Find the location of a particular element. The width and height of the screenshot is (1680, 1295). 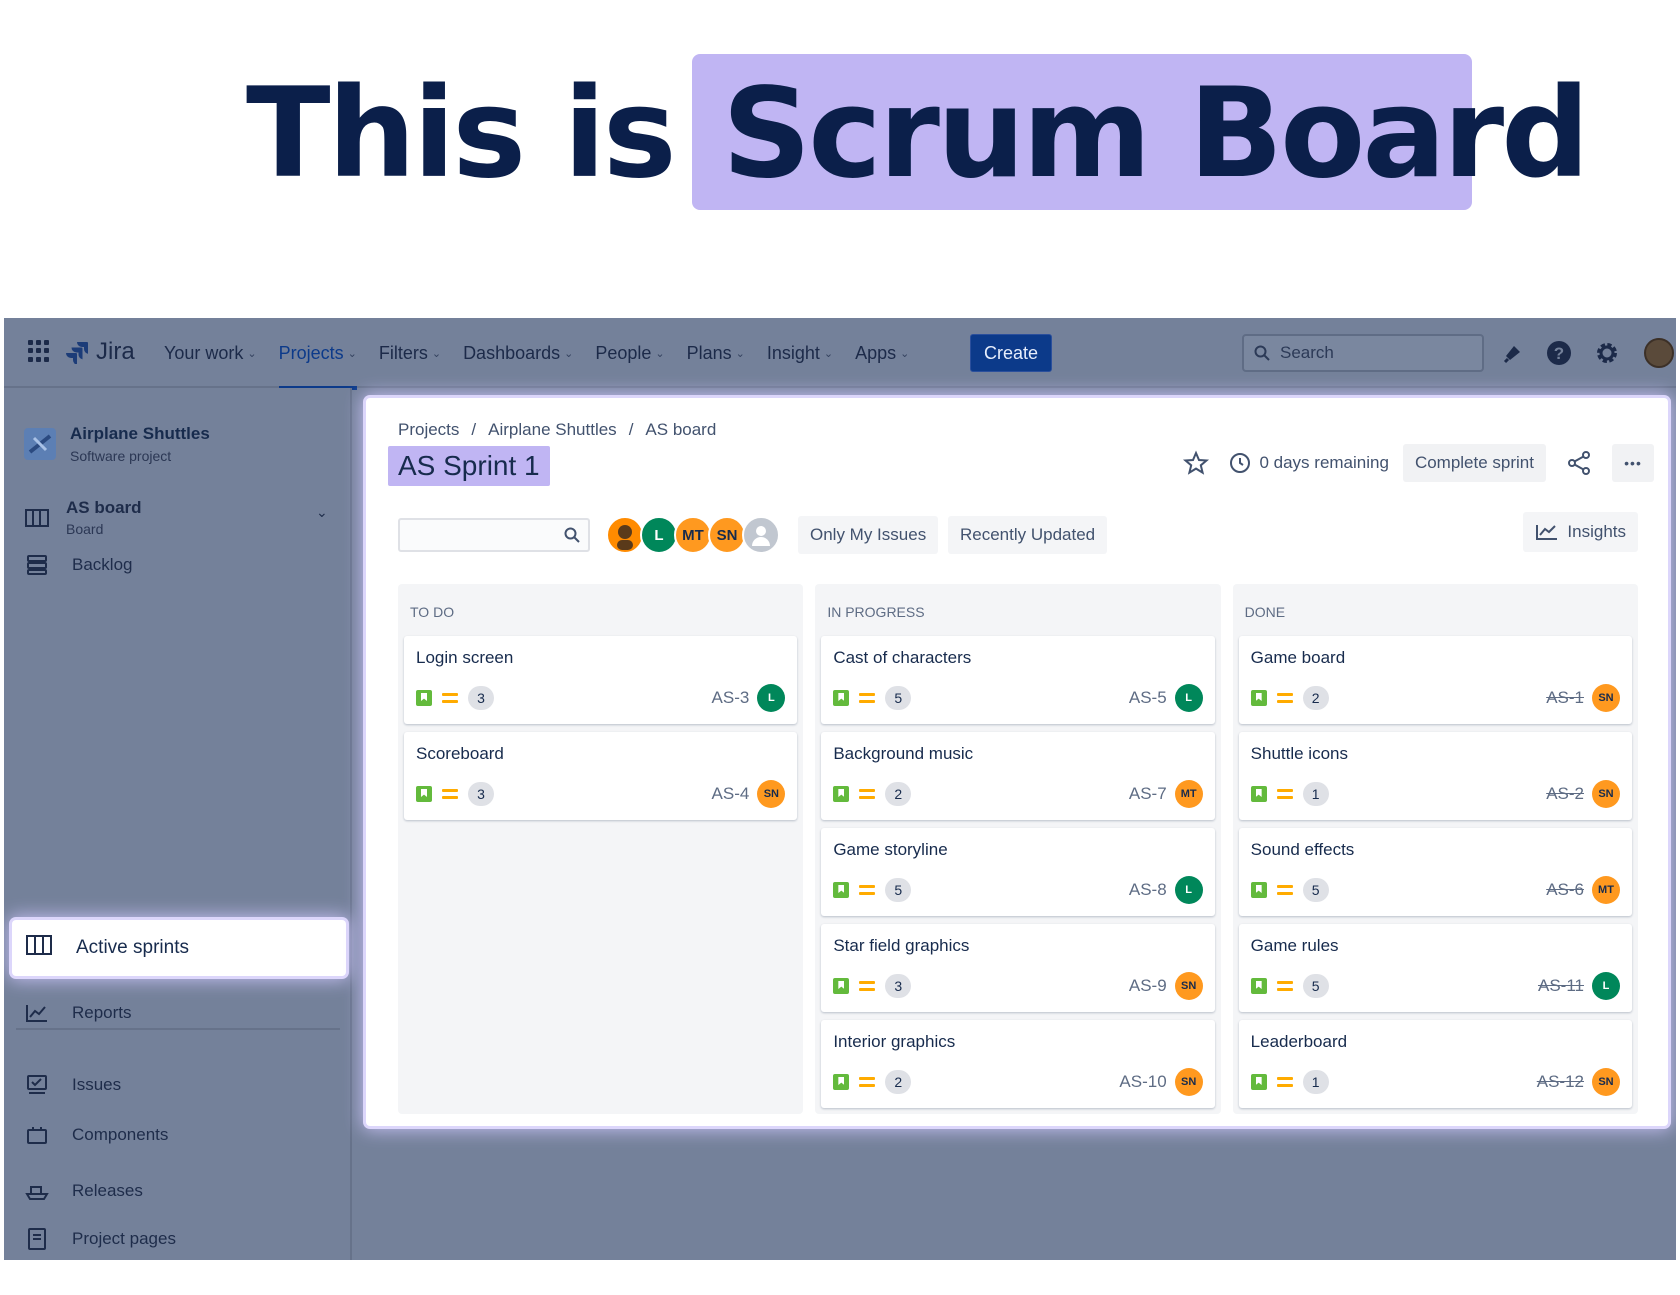

only-my-issues-filter: Only My Issues is located at coordinates (868, 535).